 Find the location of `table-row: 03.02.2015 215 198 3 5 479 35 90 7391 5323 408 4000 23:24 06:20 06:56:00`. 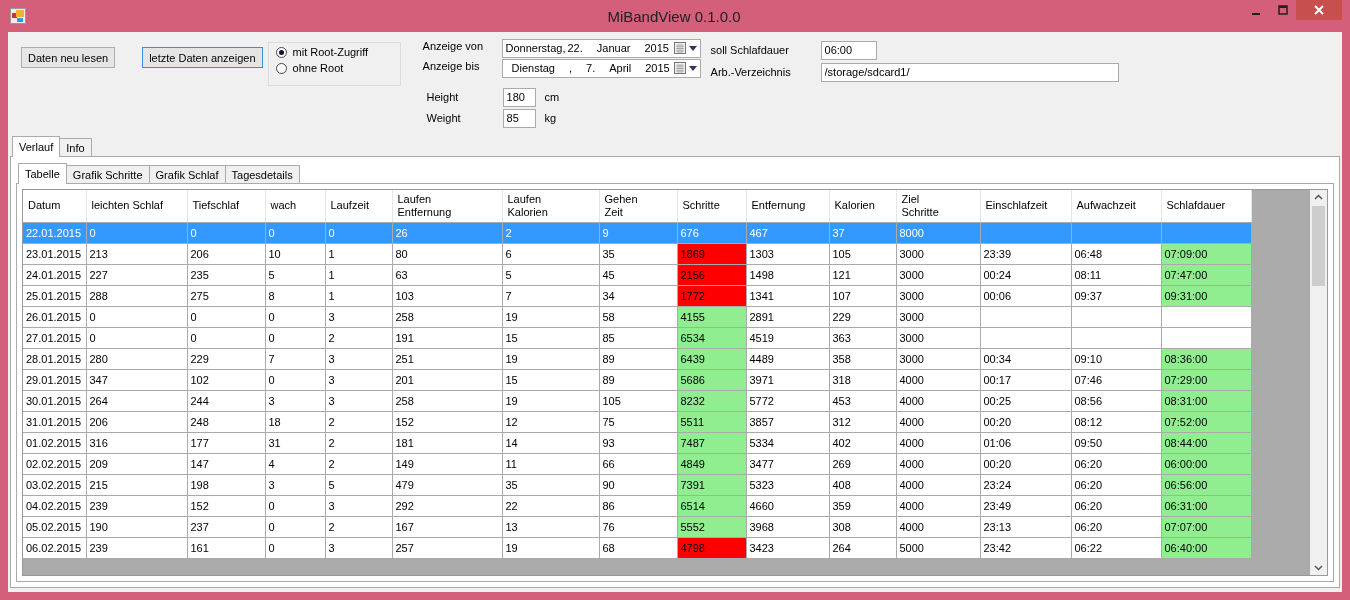

table-row: 03.02.2015 215 198 3 5 479 35 90 7391 5323 408 4000 23:24 06:20 06:56:00 is located at coordinates (637, 484).